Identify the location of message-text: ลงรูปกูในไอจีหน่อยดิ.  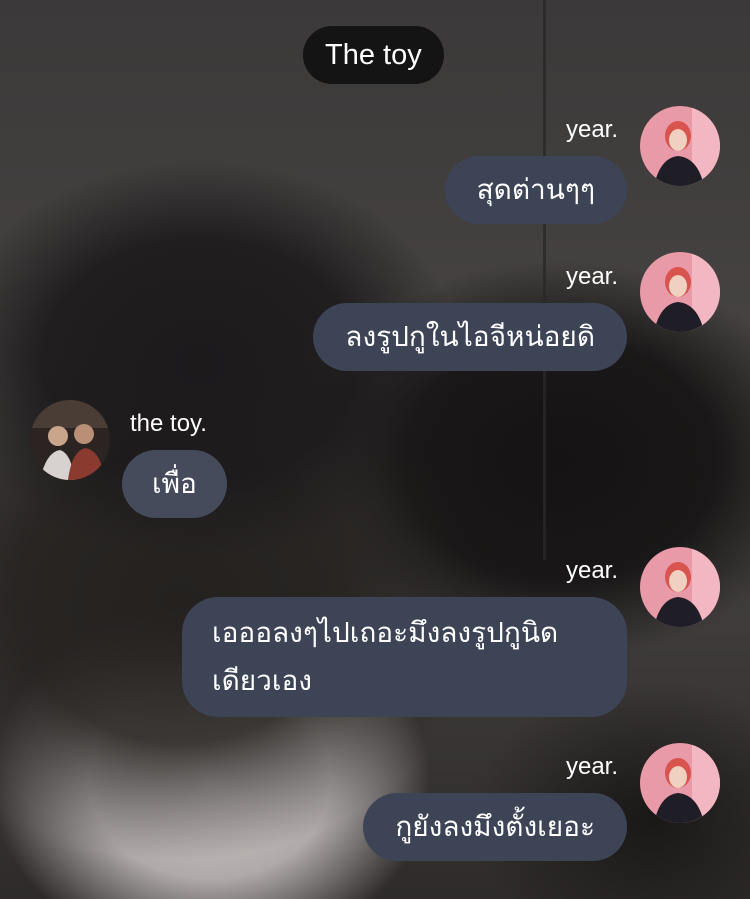
(470, 336).